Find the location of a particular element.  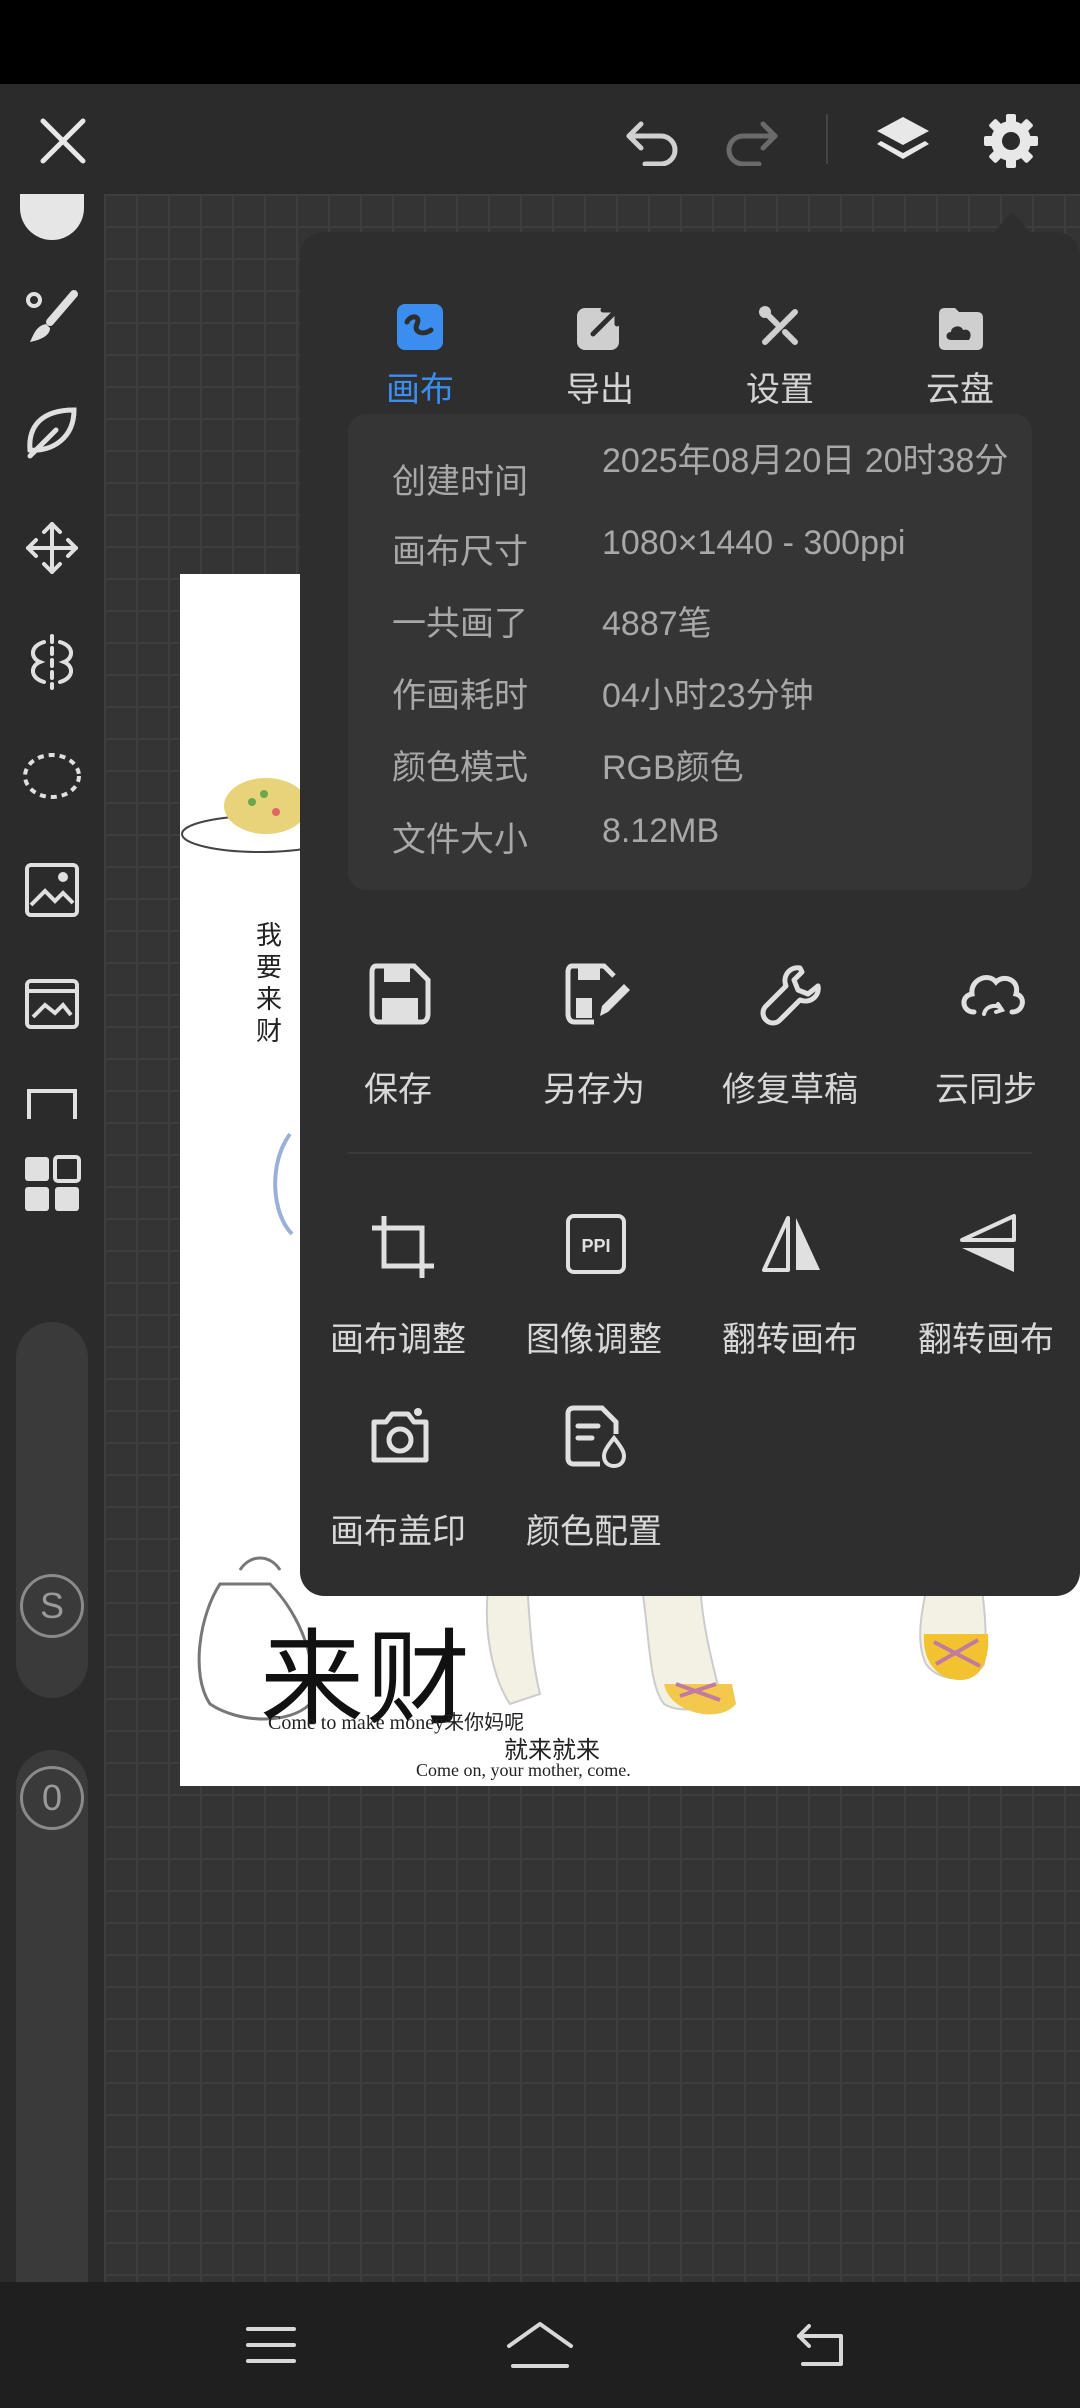

wrench-icon is located at coordinates (790, 995).